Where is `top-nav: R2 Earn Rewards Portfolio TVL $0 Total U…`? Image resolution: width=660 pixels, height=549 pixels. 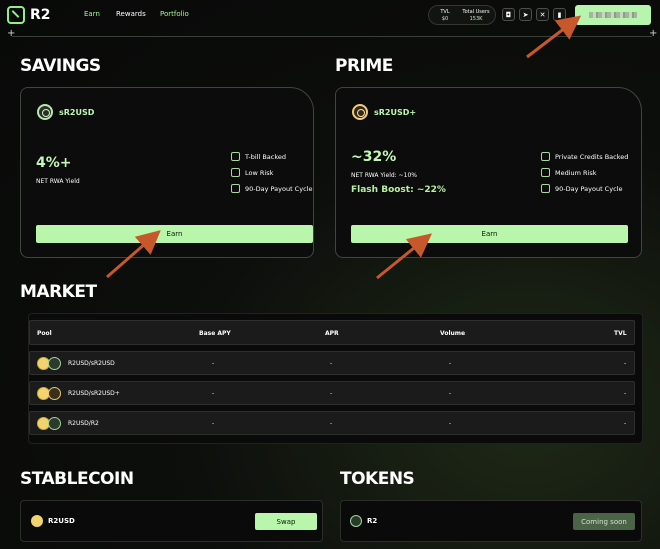
top-nav: R2 Earn Rewards Portfolio TVL $0 Total U… is located at coordinates (330, 15).